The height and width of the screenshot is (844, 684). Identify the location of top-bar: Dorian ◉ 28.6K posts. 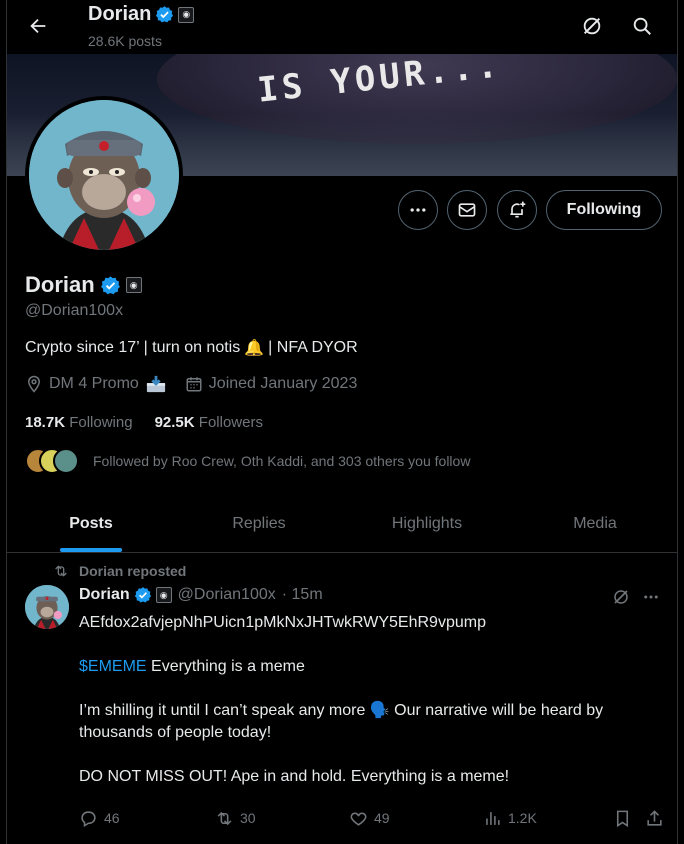
(342, 27).